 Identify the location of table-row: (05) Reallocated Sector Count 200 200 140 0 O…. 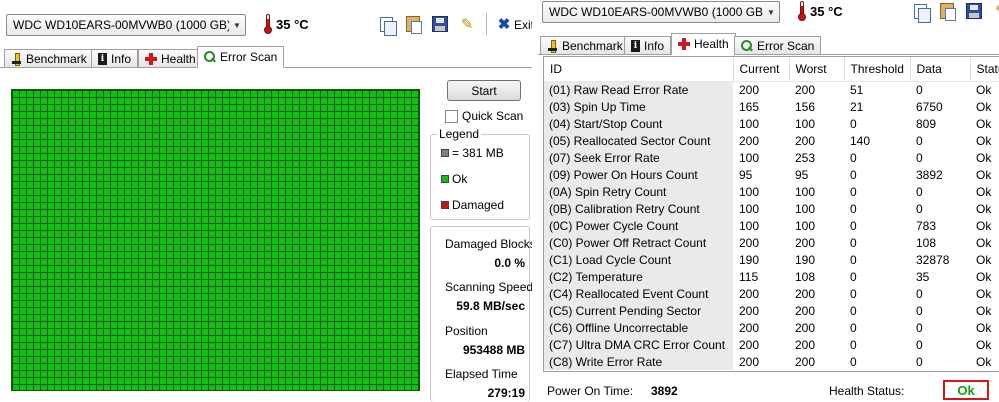
(771, 140).